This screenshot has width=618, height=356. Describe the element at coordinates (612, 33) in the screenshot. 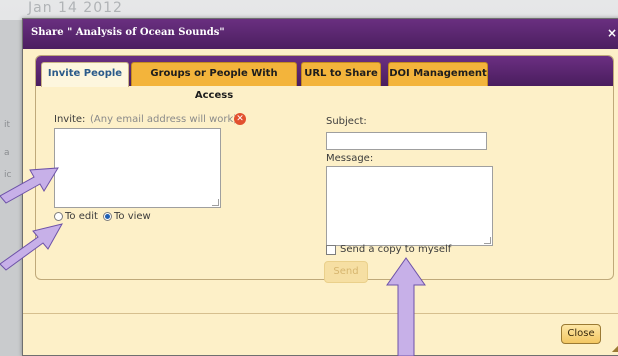

I see `close-icon: ×` at that location.